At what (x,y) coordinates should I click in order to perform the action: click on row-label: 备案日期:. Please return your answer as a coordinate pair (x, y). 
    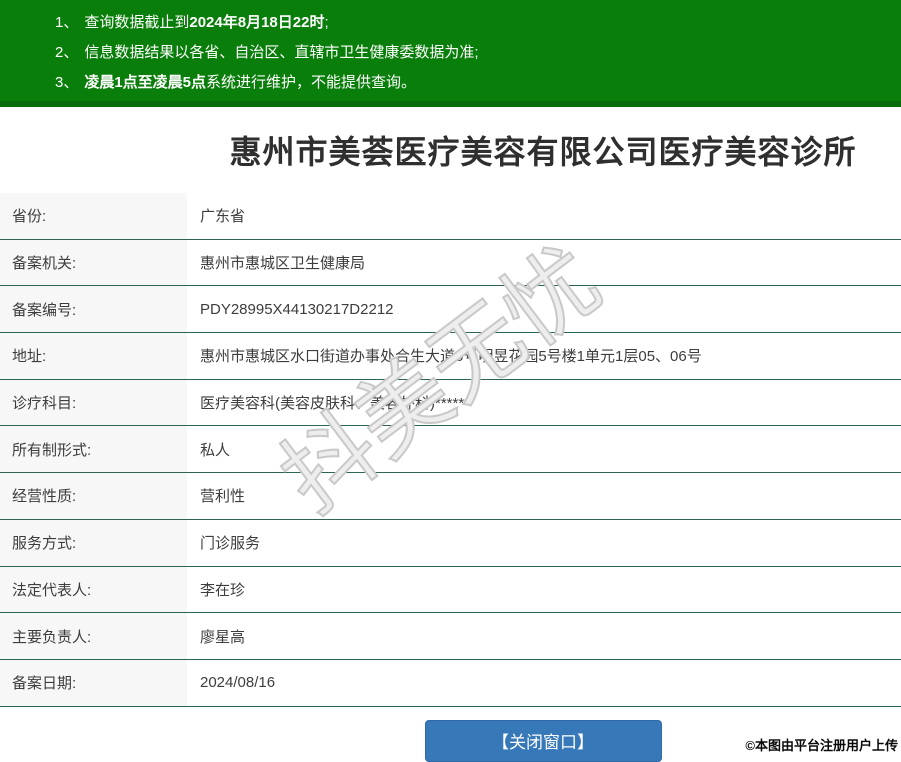
    Looking at the image, I should click on (93, 682).